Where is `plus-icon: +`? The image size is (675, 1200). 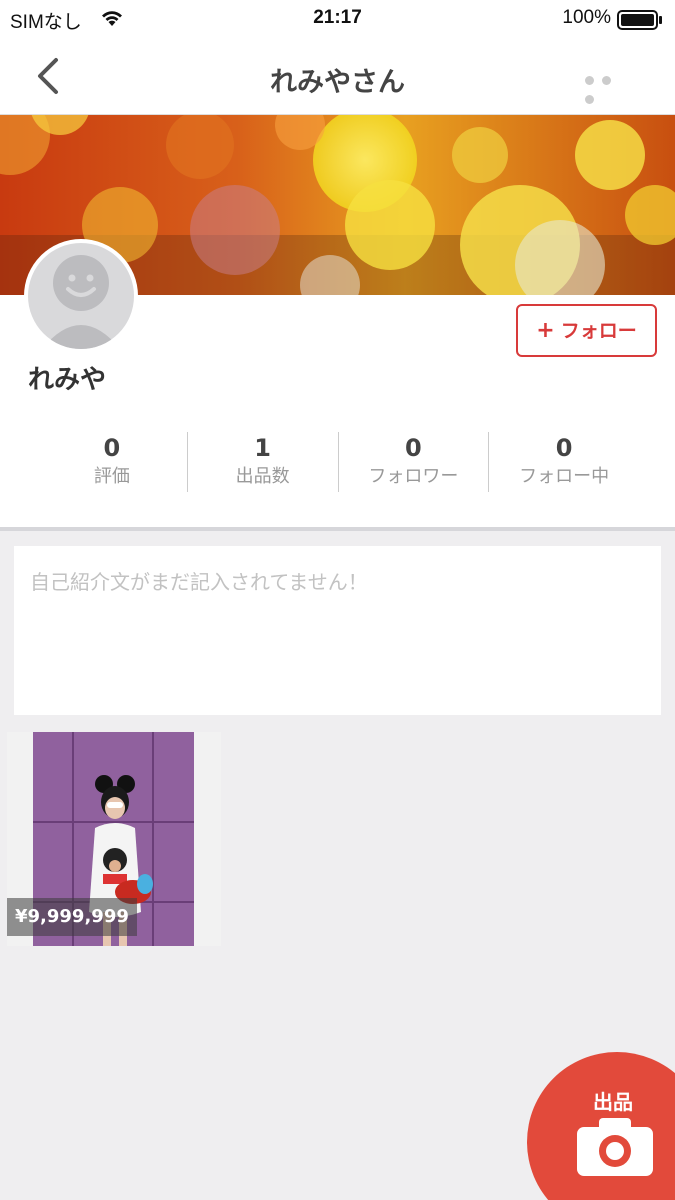 plus-icon: + is located at coordinates (545, 330).